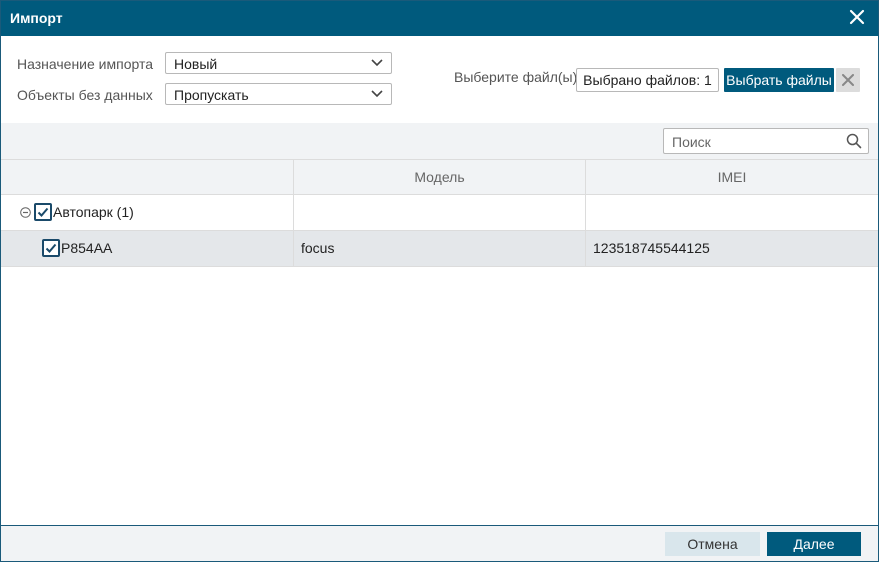  Describe the element at coordinates (712, 544) in the screenshot. I see `cancel-button: Отмена` at that location.